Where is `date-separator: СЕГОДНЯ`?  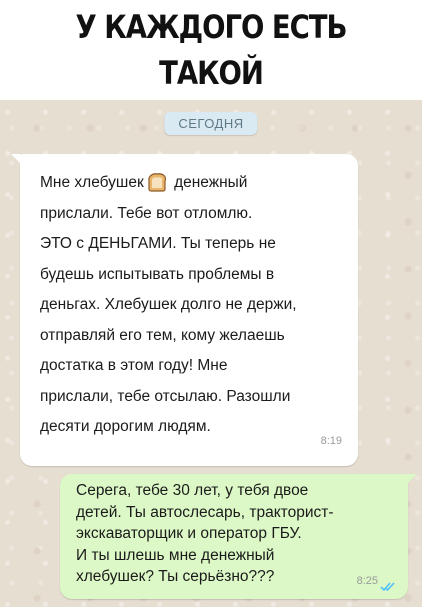 date-separator: СЕГОДНЯ is located at coordinates (211, 123).